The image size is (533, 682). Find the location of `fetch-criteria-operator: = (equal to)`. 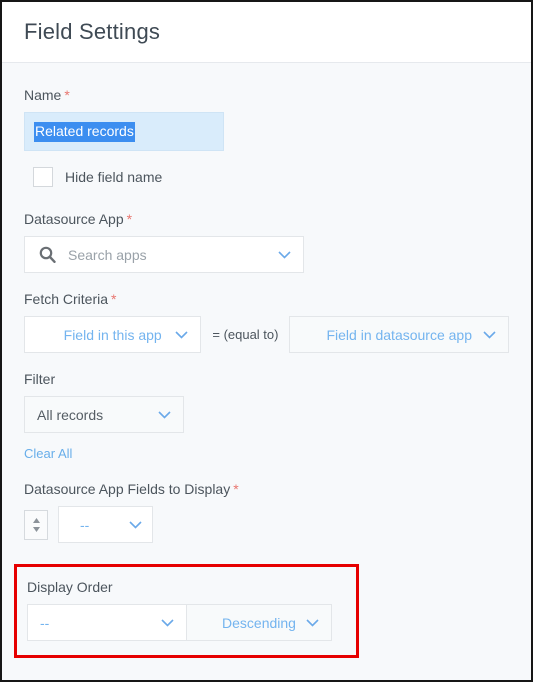

fetch-criteria-operator: = (equal to) is located at coordinates (245, 334).